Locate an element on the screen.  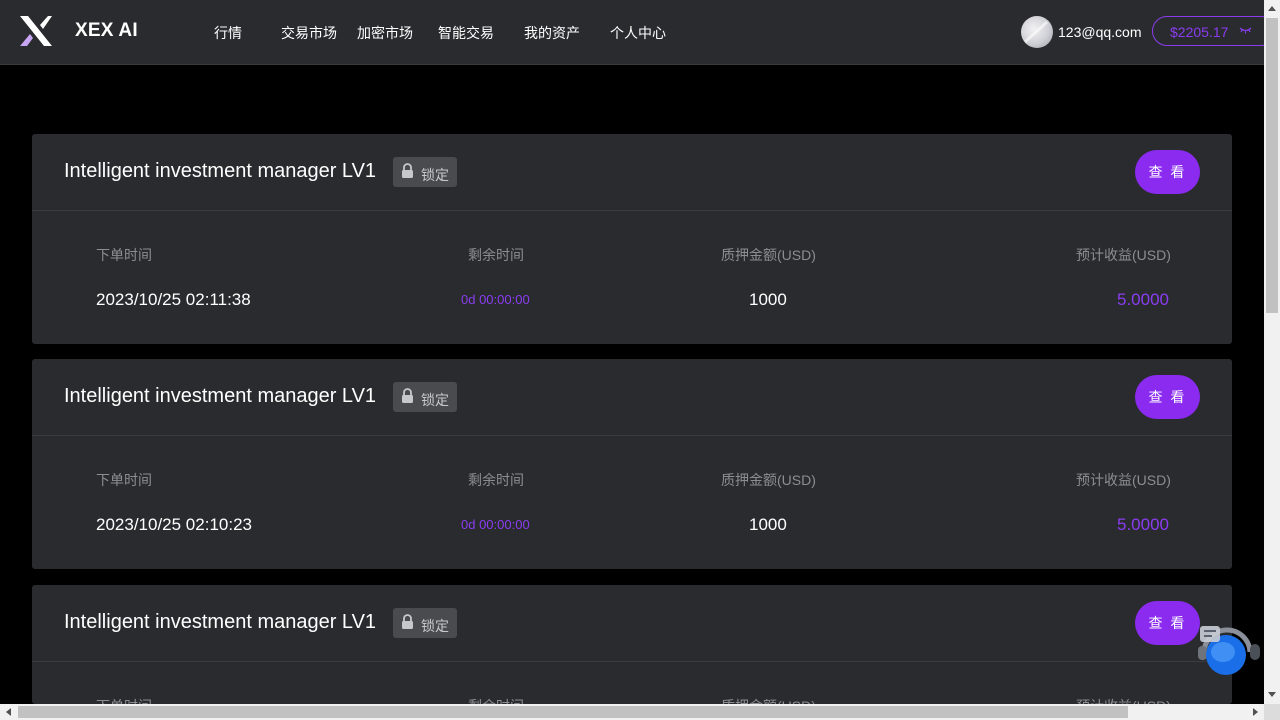
horizontal-scroll-thumb is located at coordinates (573, 712).